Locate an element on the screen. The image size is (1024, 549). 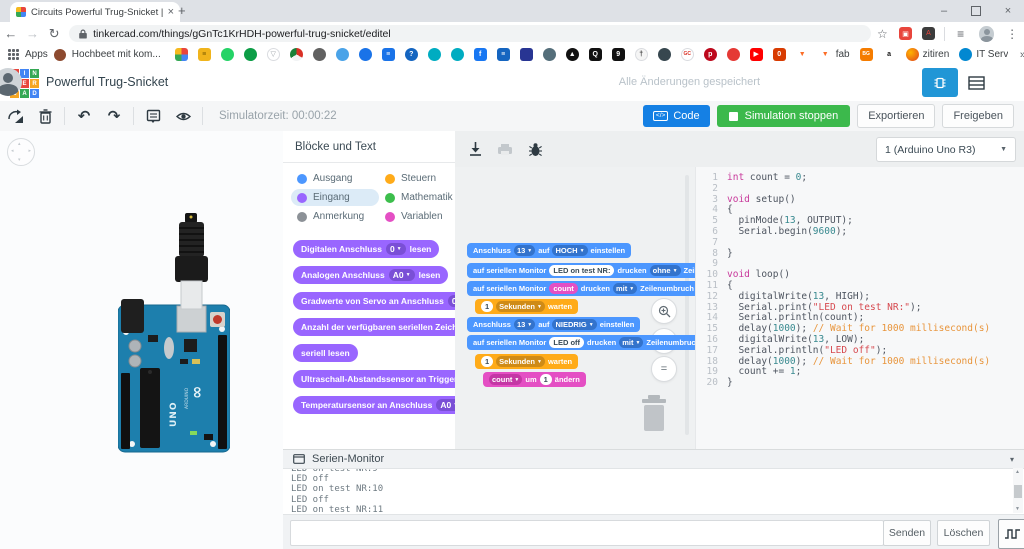
palette-mode-select: Blöcke und Text is located at coordinates (369, 147).